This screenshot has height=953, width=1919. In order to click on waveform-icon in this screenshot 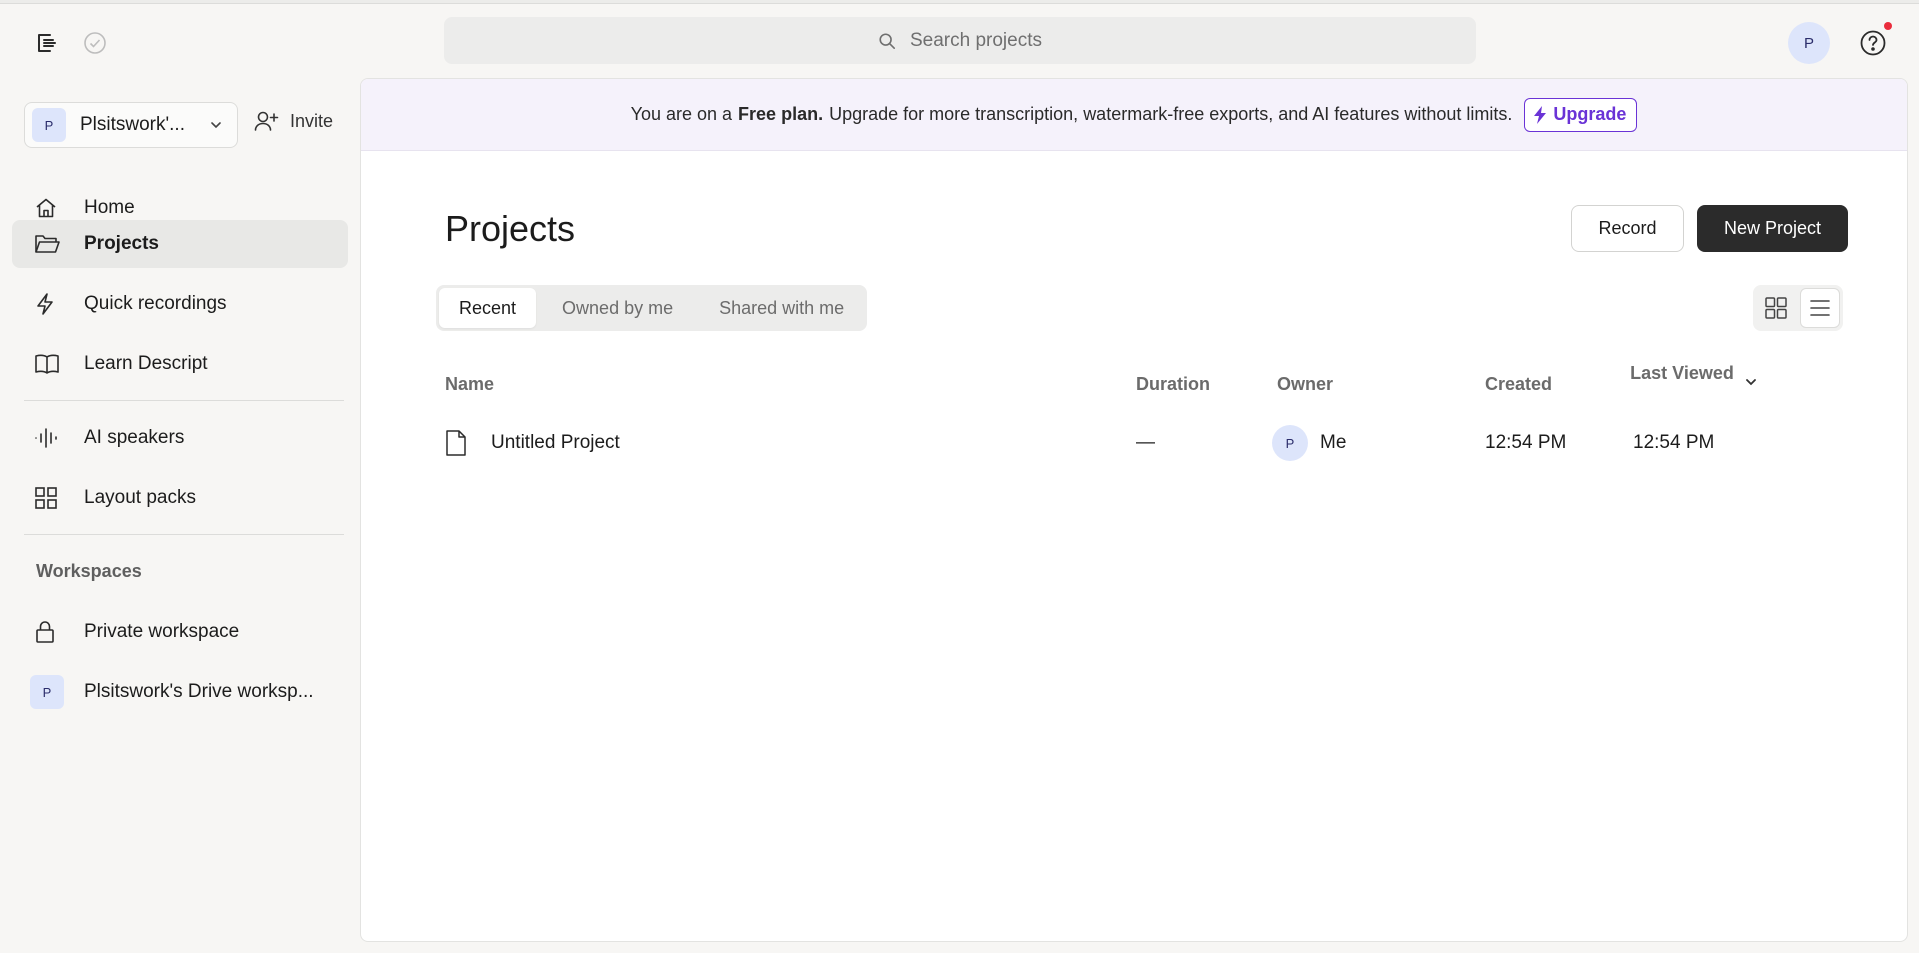, I will do `click(48, 438)`.